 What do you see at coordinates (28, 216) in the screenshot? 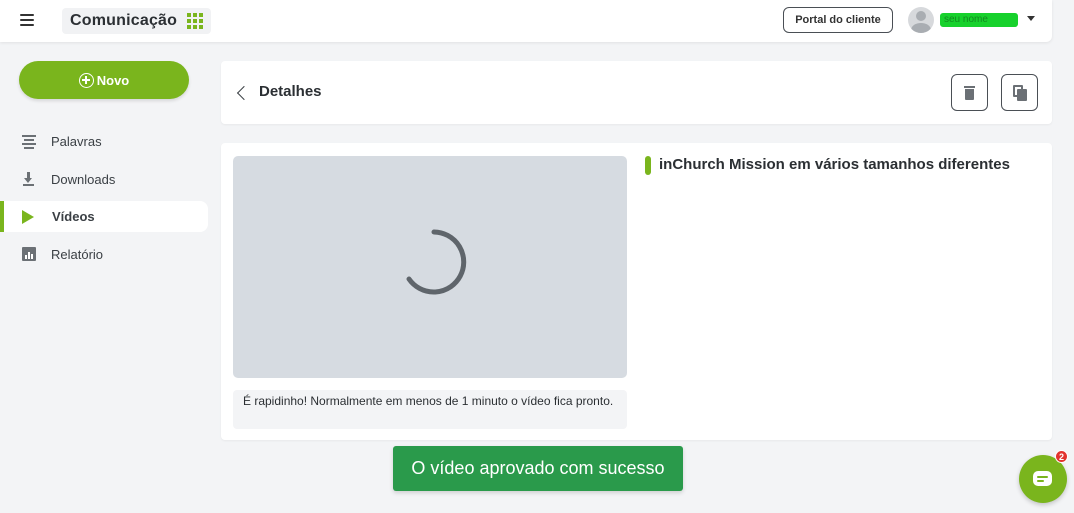
I see `play-icon` at bounding box center [28, 216].